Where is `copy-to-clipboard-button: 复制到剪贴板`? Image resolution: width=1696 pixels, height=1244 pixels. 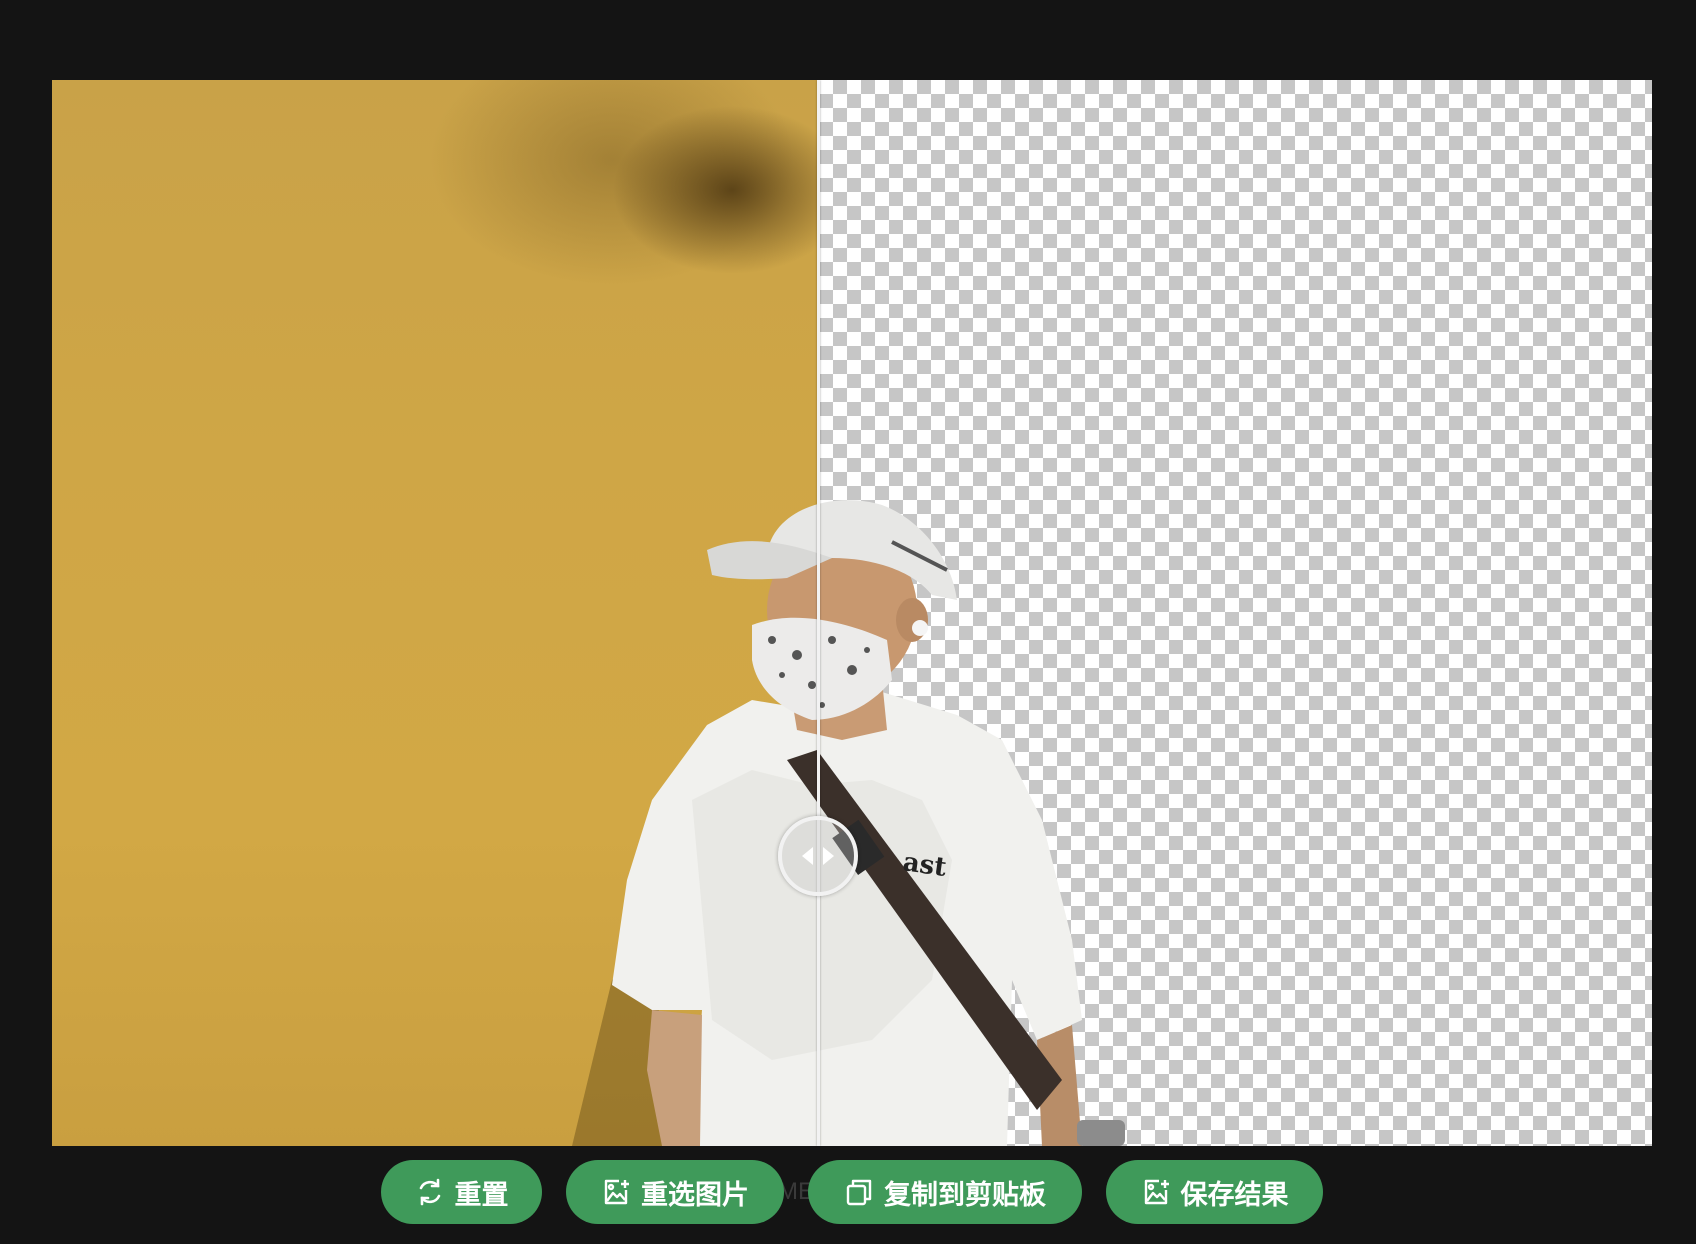 copy-to-clipboard-button: 复制到剪贴板 is located at coordinates (945, 1192).